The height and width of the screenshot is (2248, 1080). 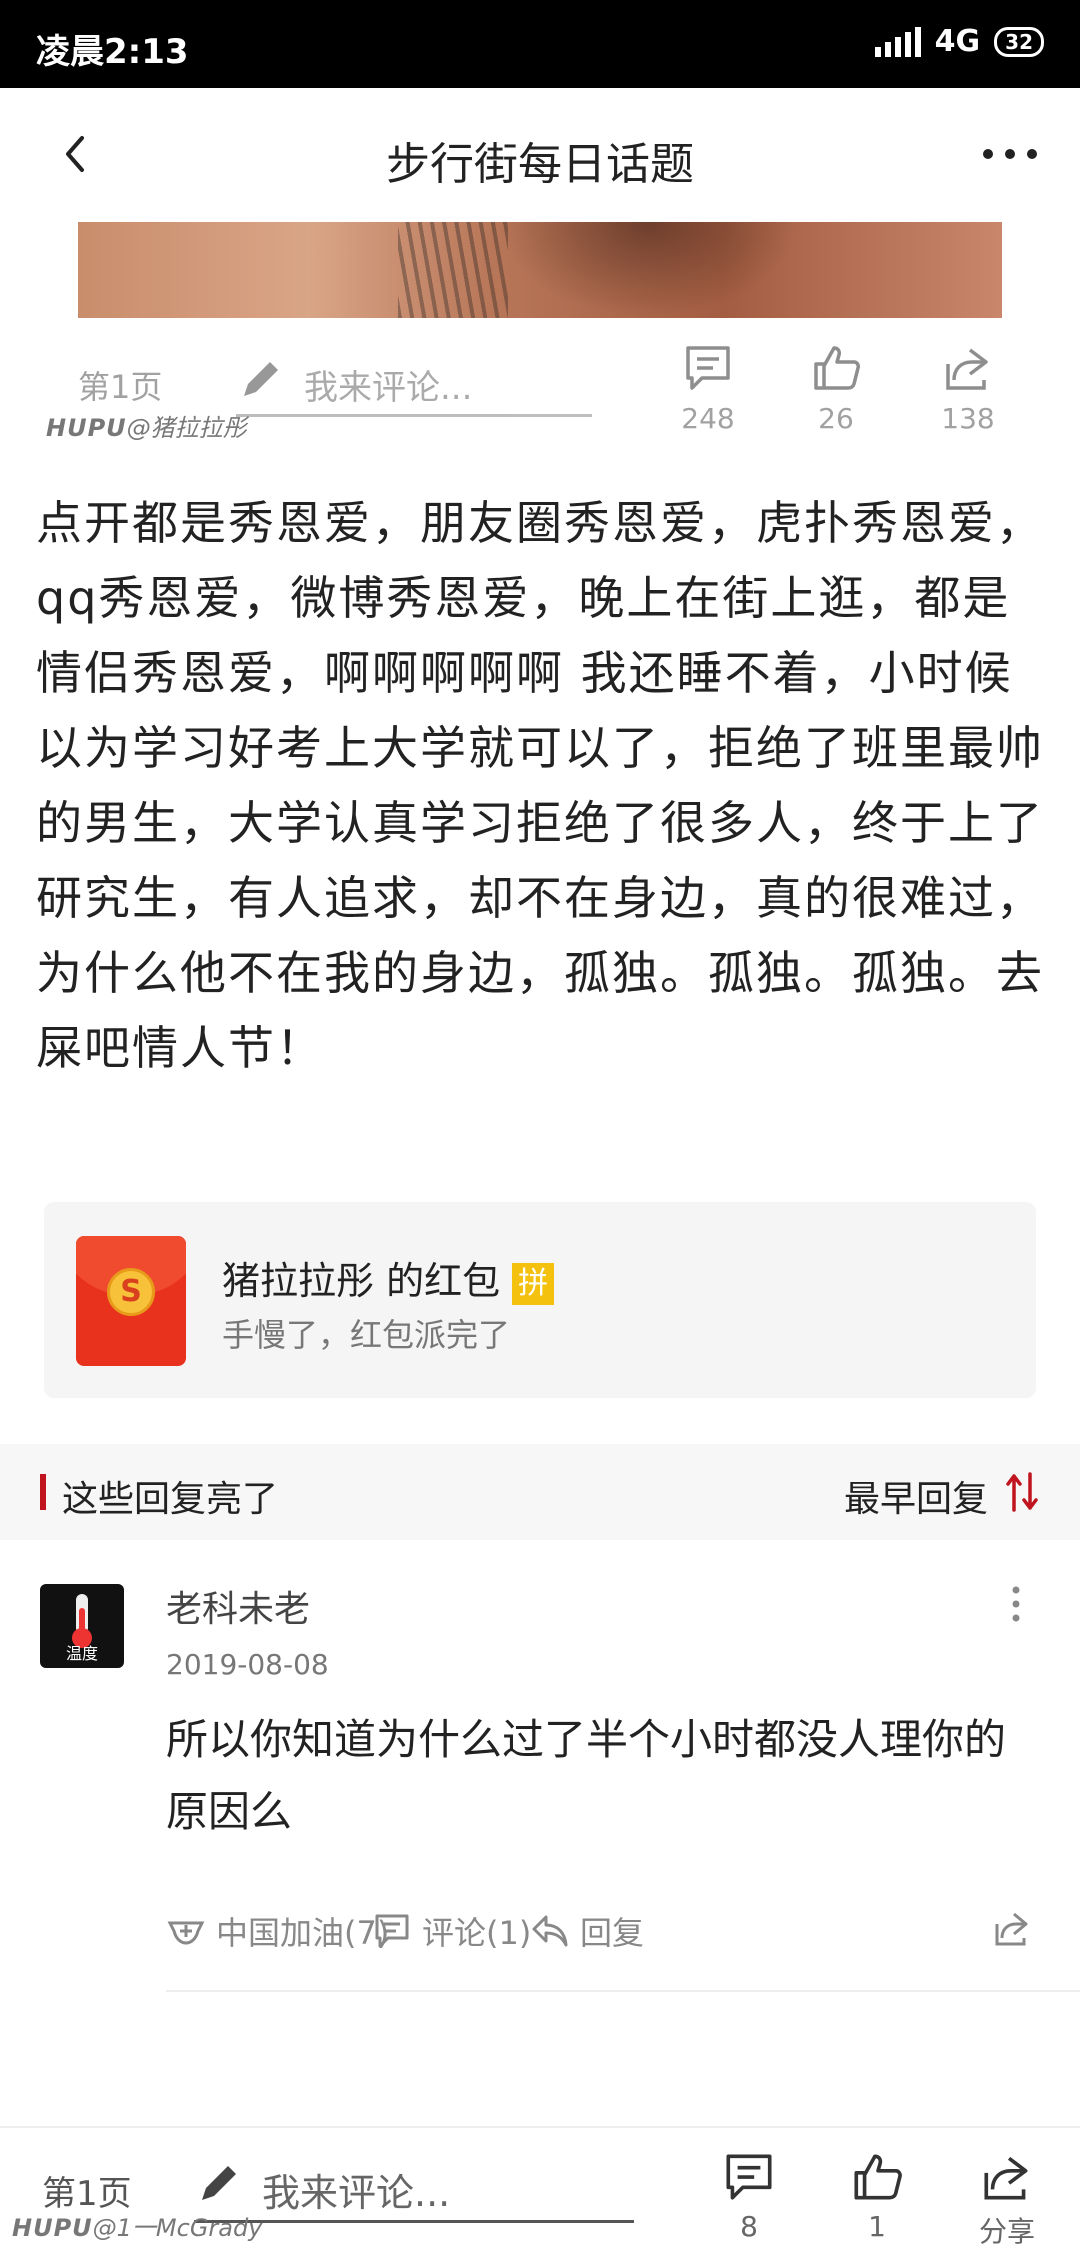 What do you see at coordinates (146, 428) in the screenshot?
I see `watermark: HUPU@猪拉拉彤` at bounding box center [146, 428].